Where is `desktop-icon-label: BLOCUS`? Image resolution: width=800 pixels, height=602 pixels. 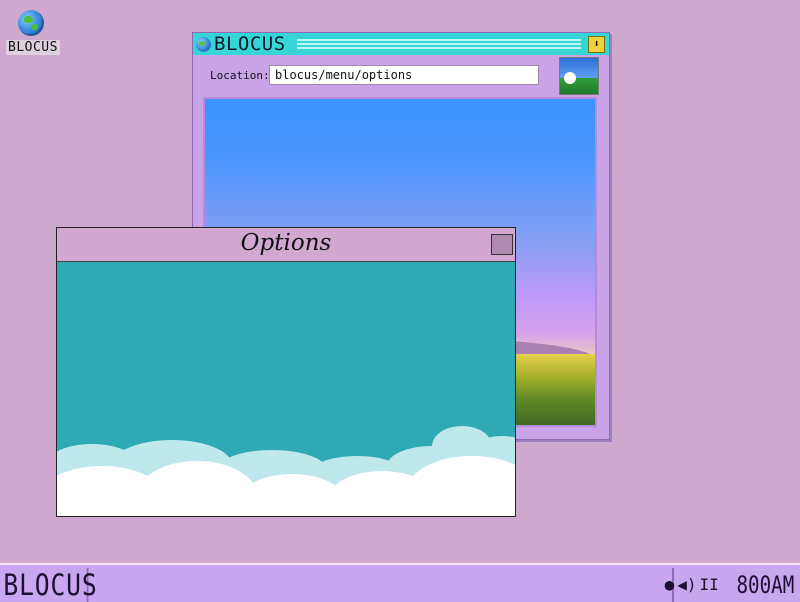
desktop-icon-label: BLOCUS is located at coordinates (33, 47).